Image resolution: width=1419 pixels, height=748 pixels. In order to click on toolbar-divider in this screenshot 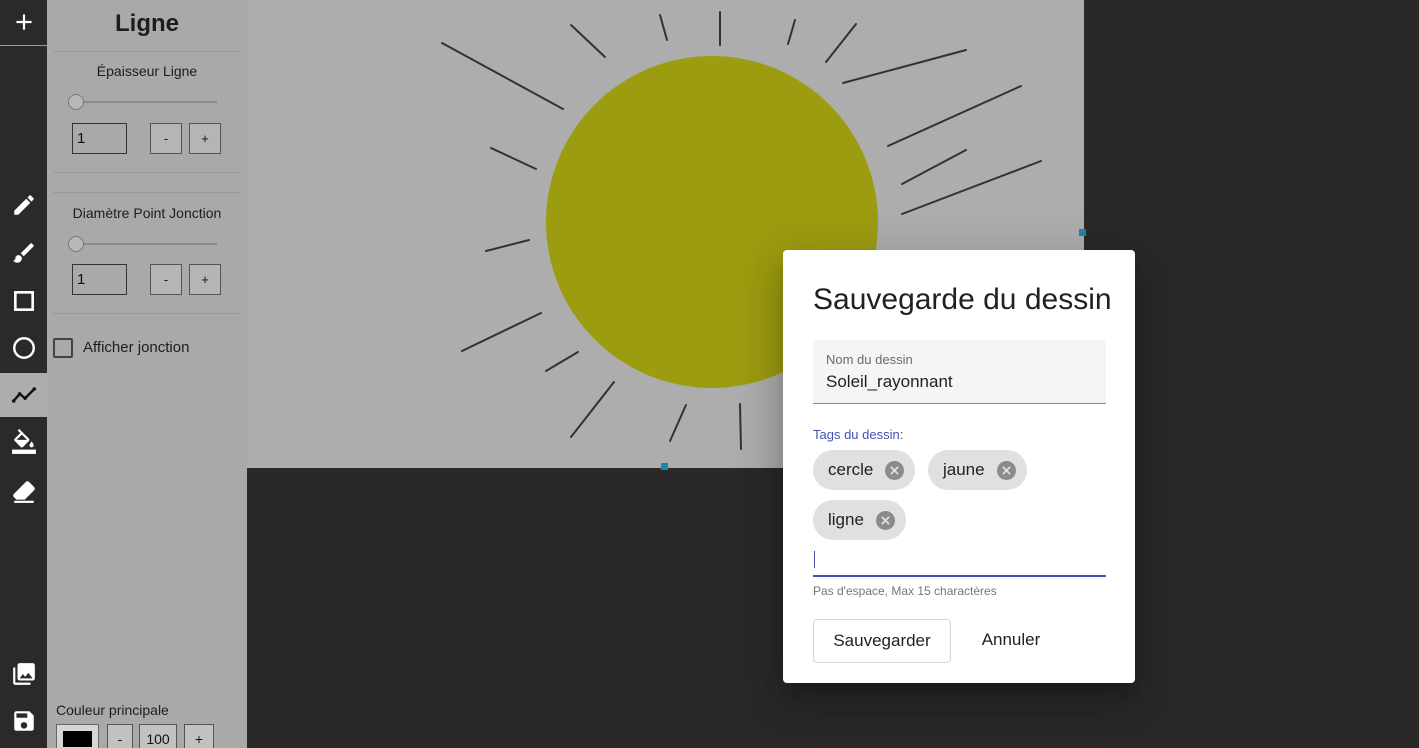, I will do `click(23, 45)`.